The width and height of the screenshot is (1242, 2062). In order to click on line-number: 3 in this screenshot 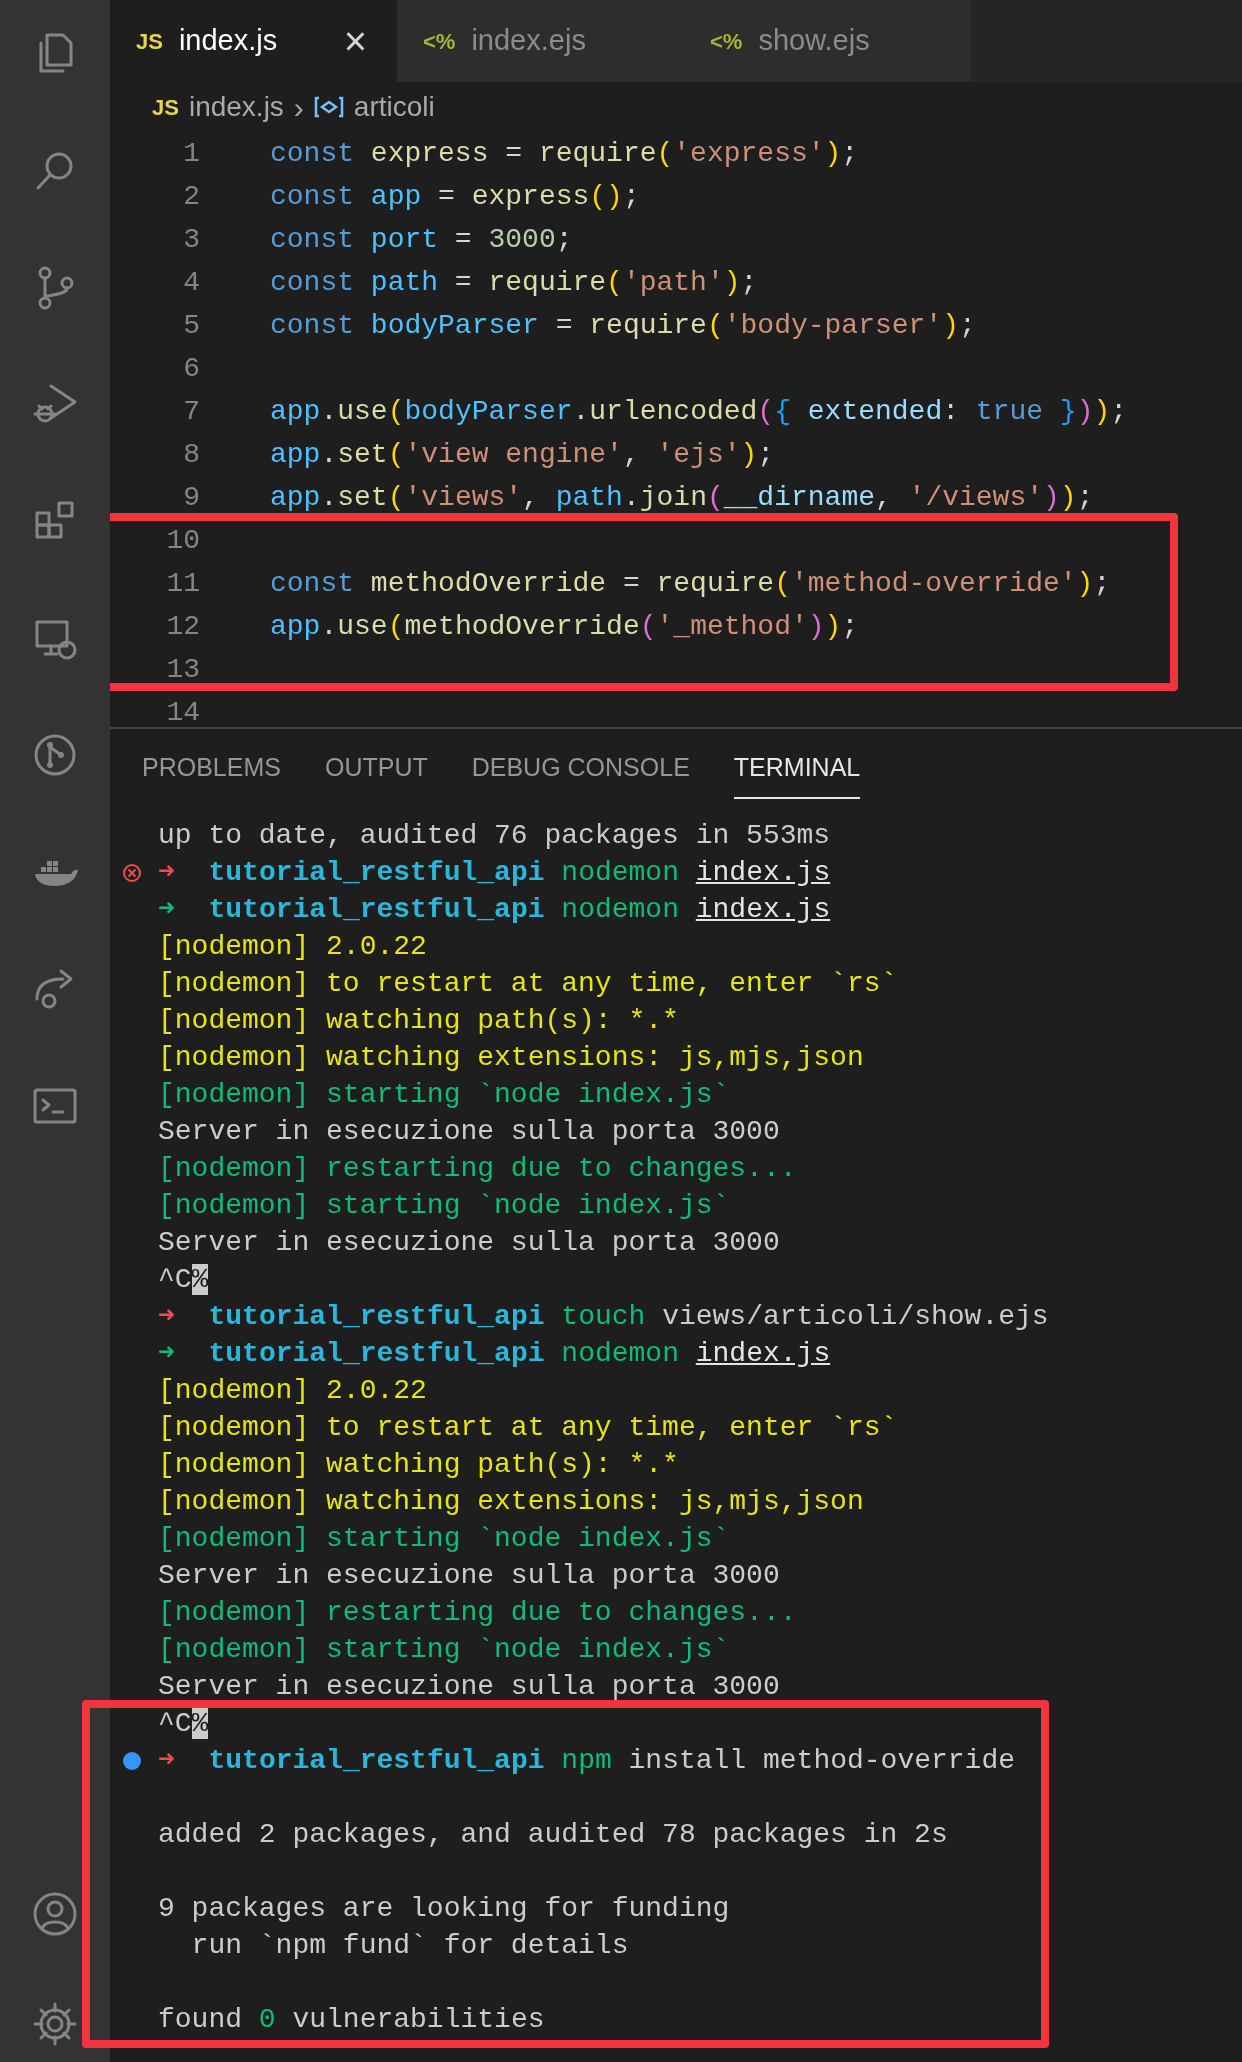, I will do `click(191, 239)`.